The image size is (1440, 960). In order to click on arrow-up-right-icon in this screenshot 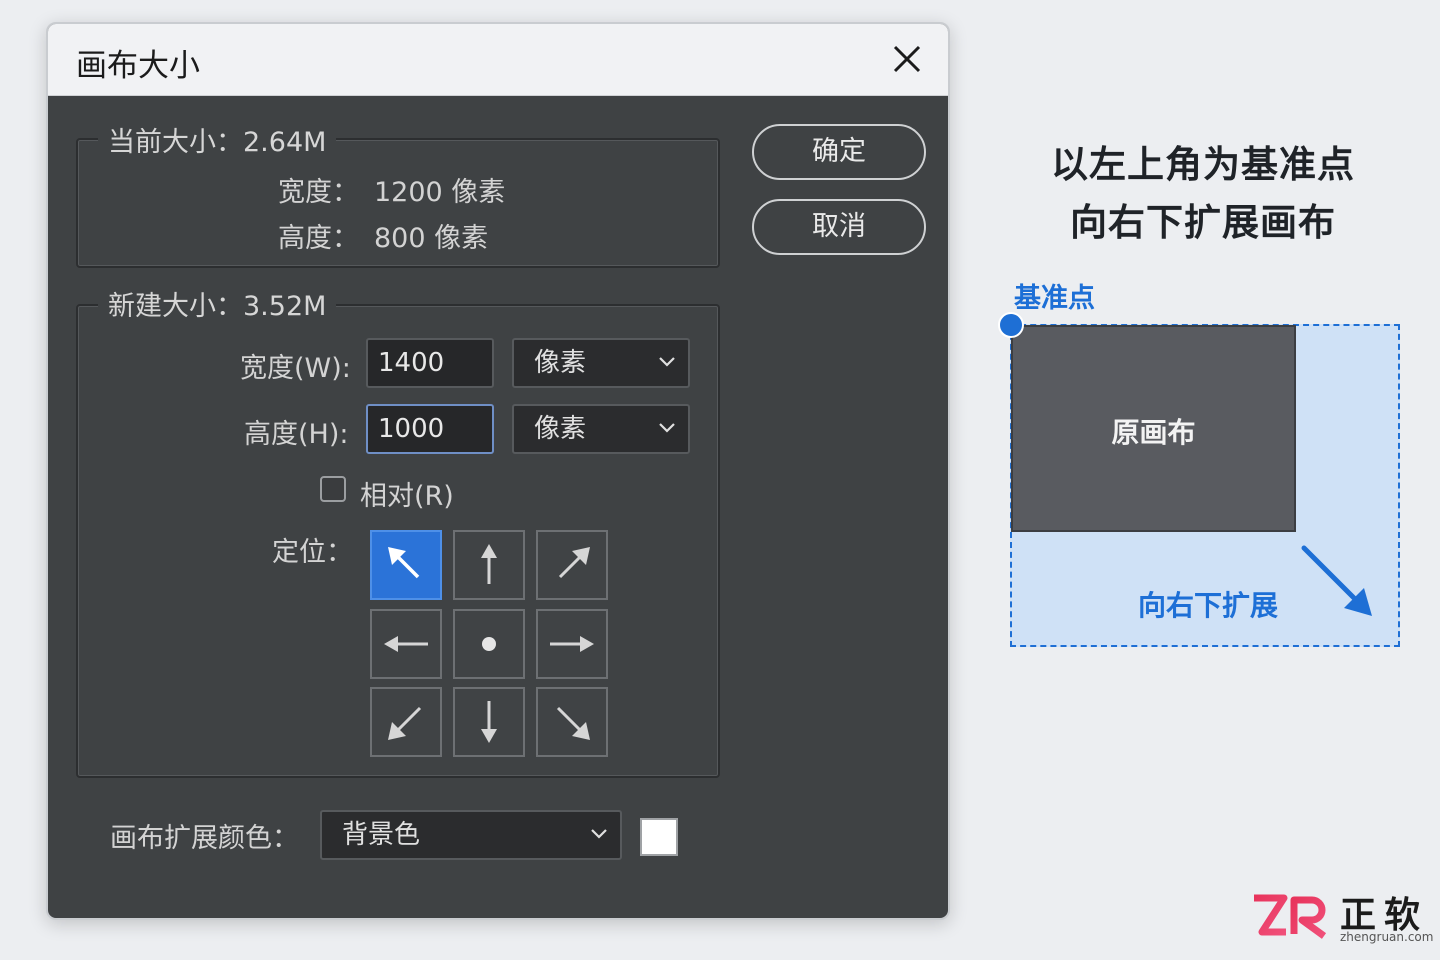, I will do `click(574, 563)`.